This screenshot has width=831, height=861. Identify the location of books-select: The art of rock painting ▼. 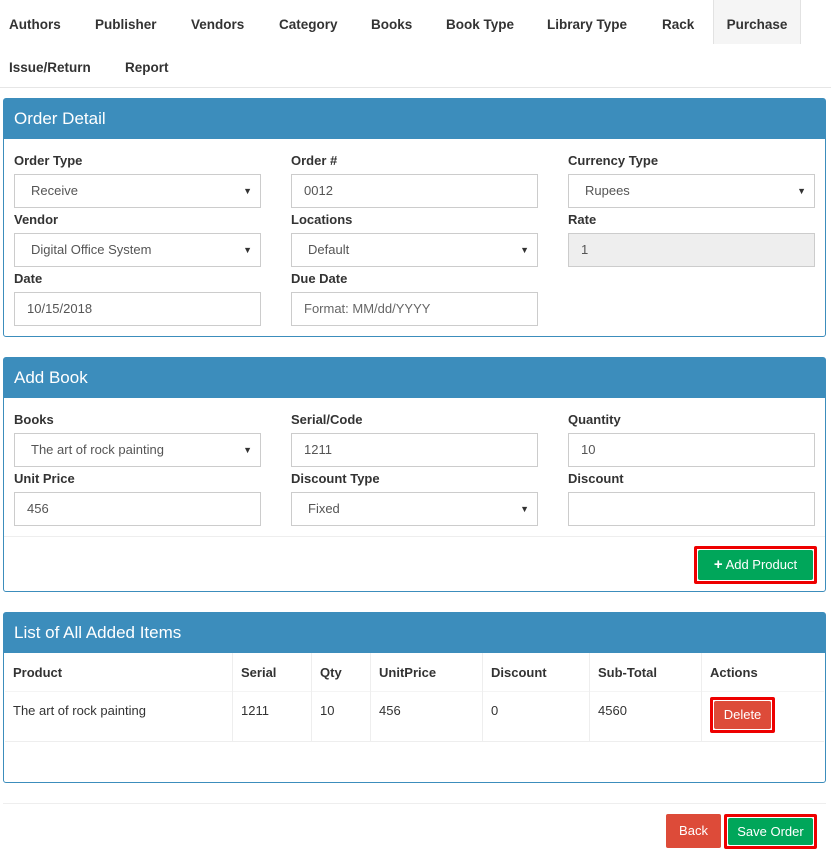
(137, 450).